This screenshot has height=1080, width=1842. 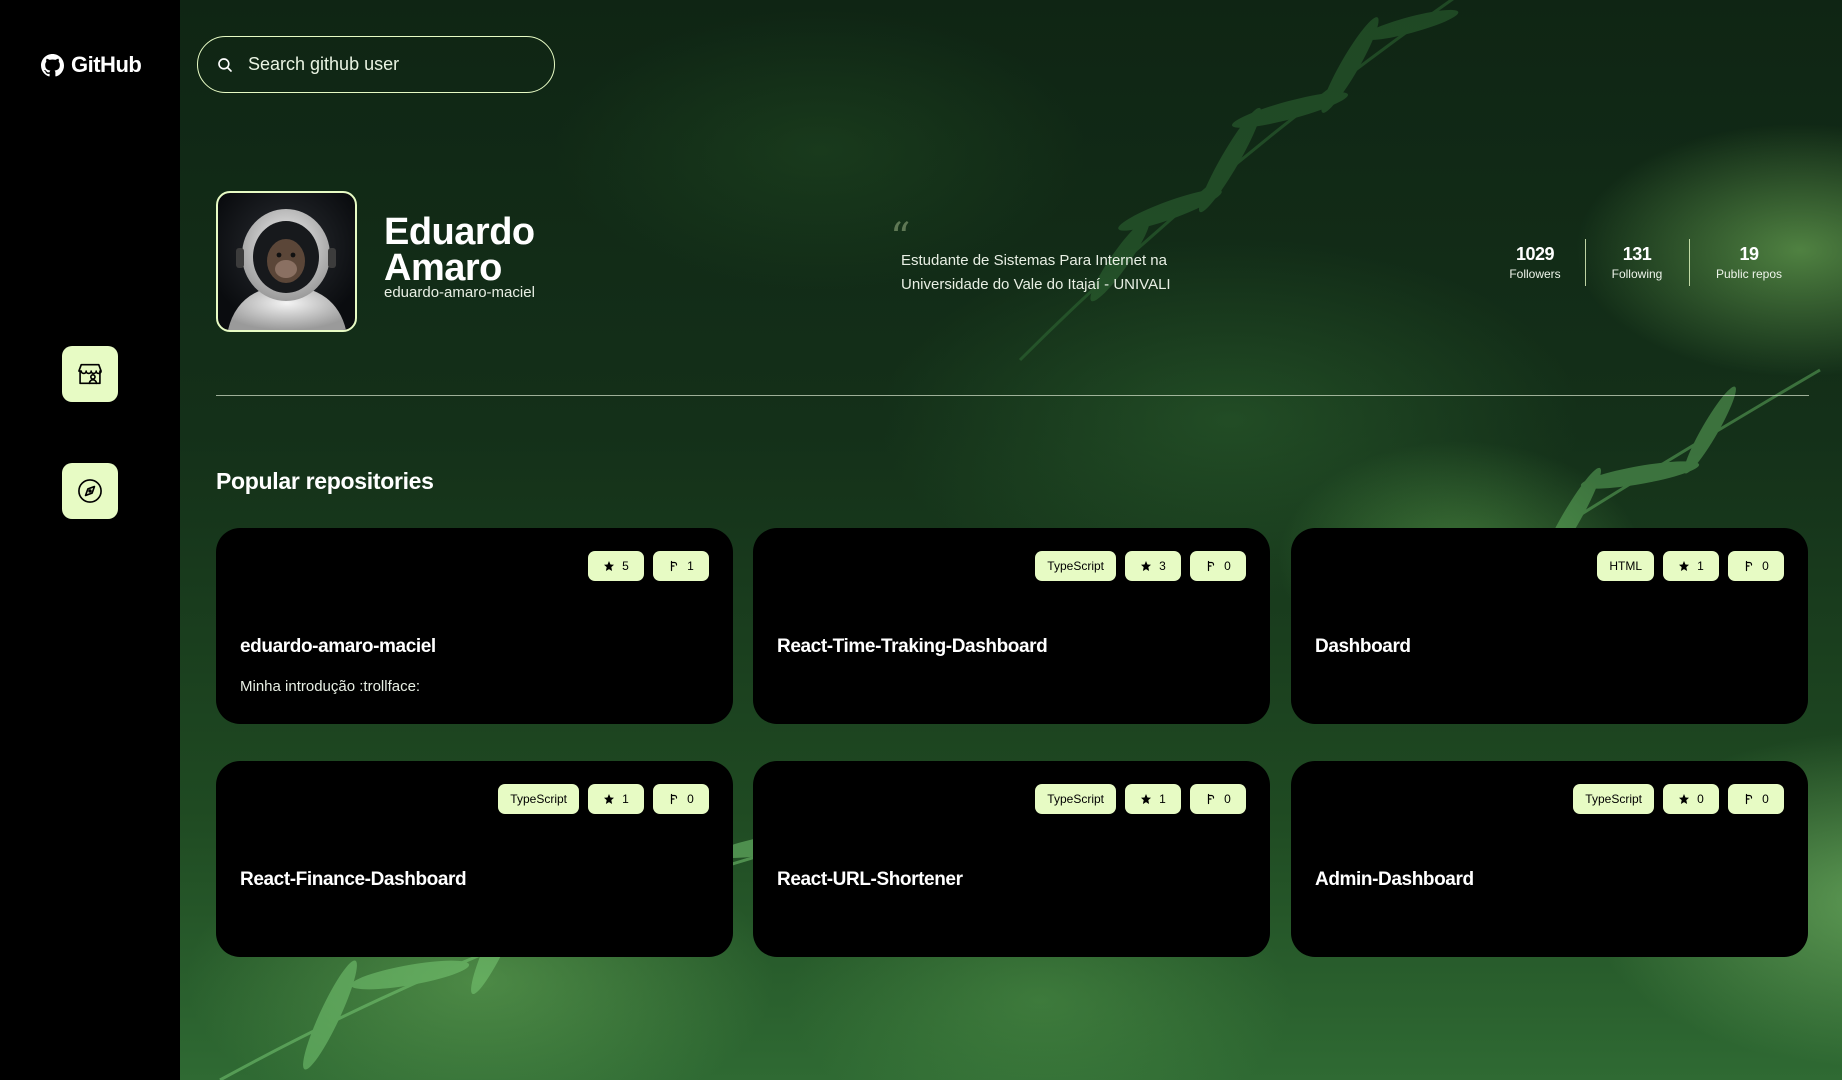 I want to click on repo-card: TypeScript 1 0 React-URL-Shortener, so click(x=1011, y=859).